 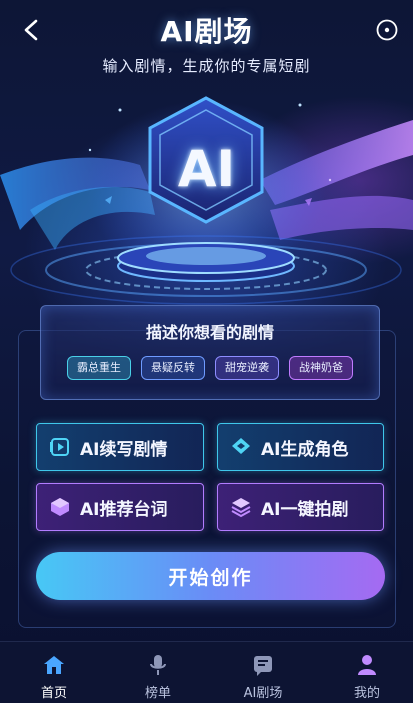 I want to click on bottom-nav: 首页 榜单 AI剧场 我的, so click(x=206, y=672).